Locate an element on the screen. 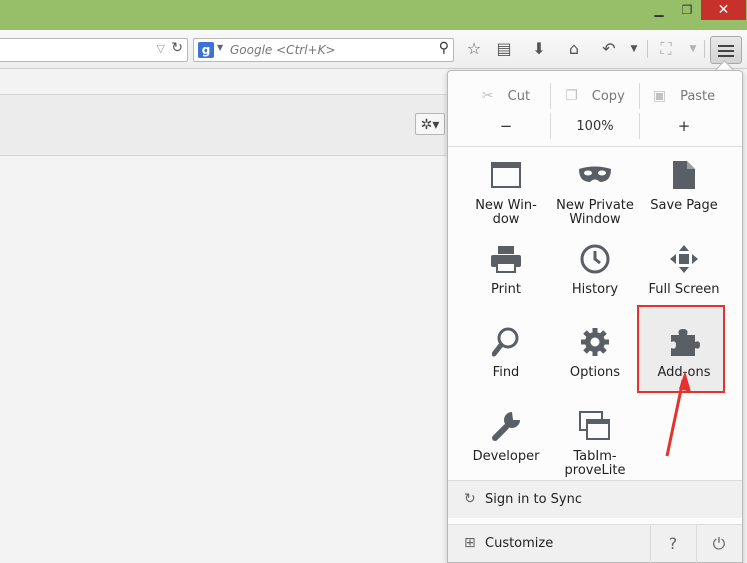 The image size is (747, 563). page-header-bar is located at coordinates (235, 125).